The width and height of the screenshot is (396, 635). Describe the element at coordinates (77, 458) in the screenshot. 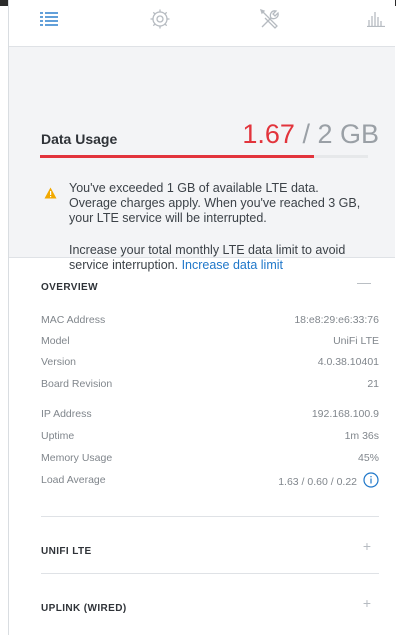

I see `row-key: Memory Usage` at that location.